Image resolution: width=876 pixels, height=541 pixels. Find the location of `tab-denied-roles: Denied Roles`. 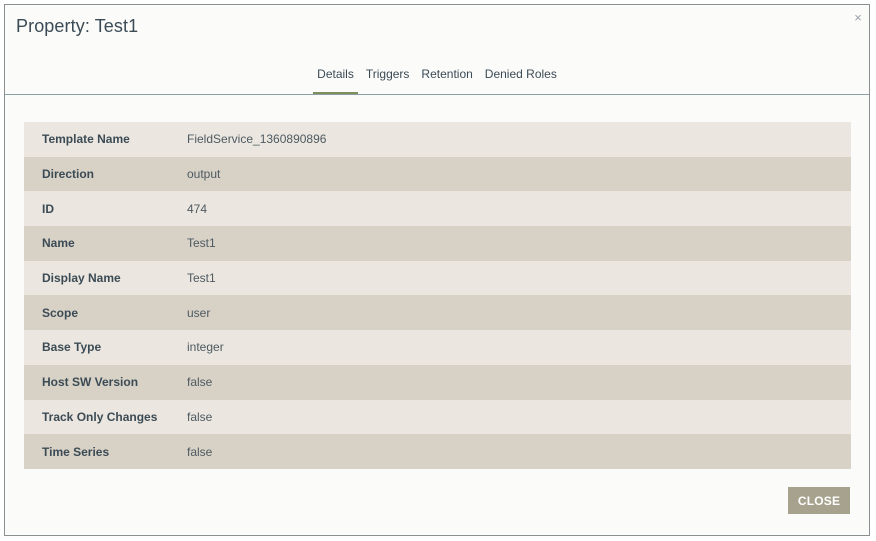

tab-denied-roles: Denied Roles is located at coordinates (521, 80).